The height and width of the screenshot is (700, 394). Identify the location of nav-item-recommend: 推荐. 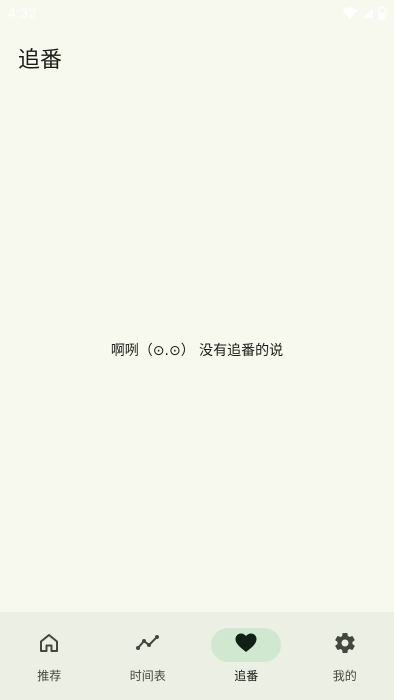
(49, 656).